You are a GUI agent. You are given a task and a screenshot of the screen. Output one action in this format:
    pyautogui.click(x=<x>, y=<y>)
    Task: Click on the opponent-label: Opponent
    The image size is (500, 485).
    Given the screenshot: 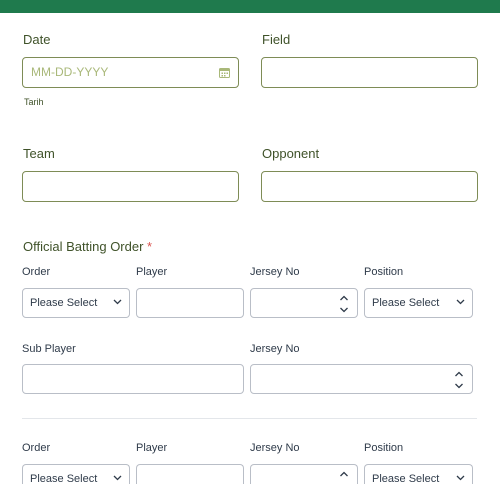 What is the action you would take?
    pyautogui.click(x=291, y=153)
    